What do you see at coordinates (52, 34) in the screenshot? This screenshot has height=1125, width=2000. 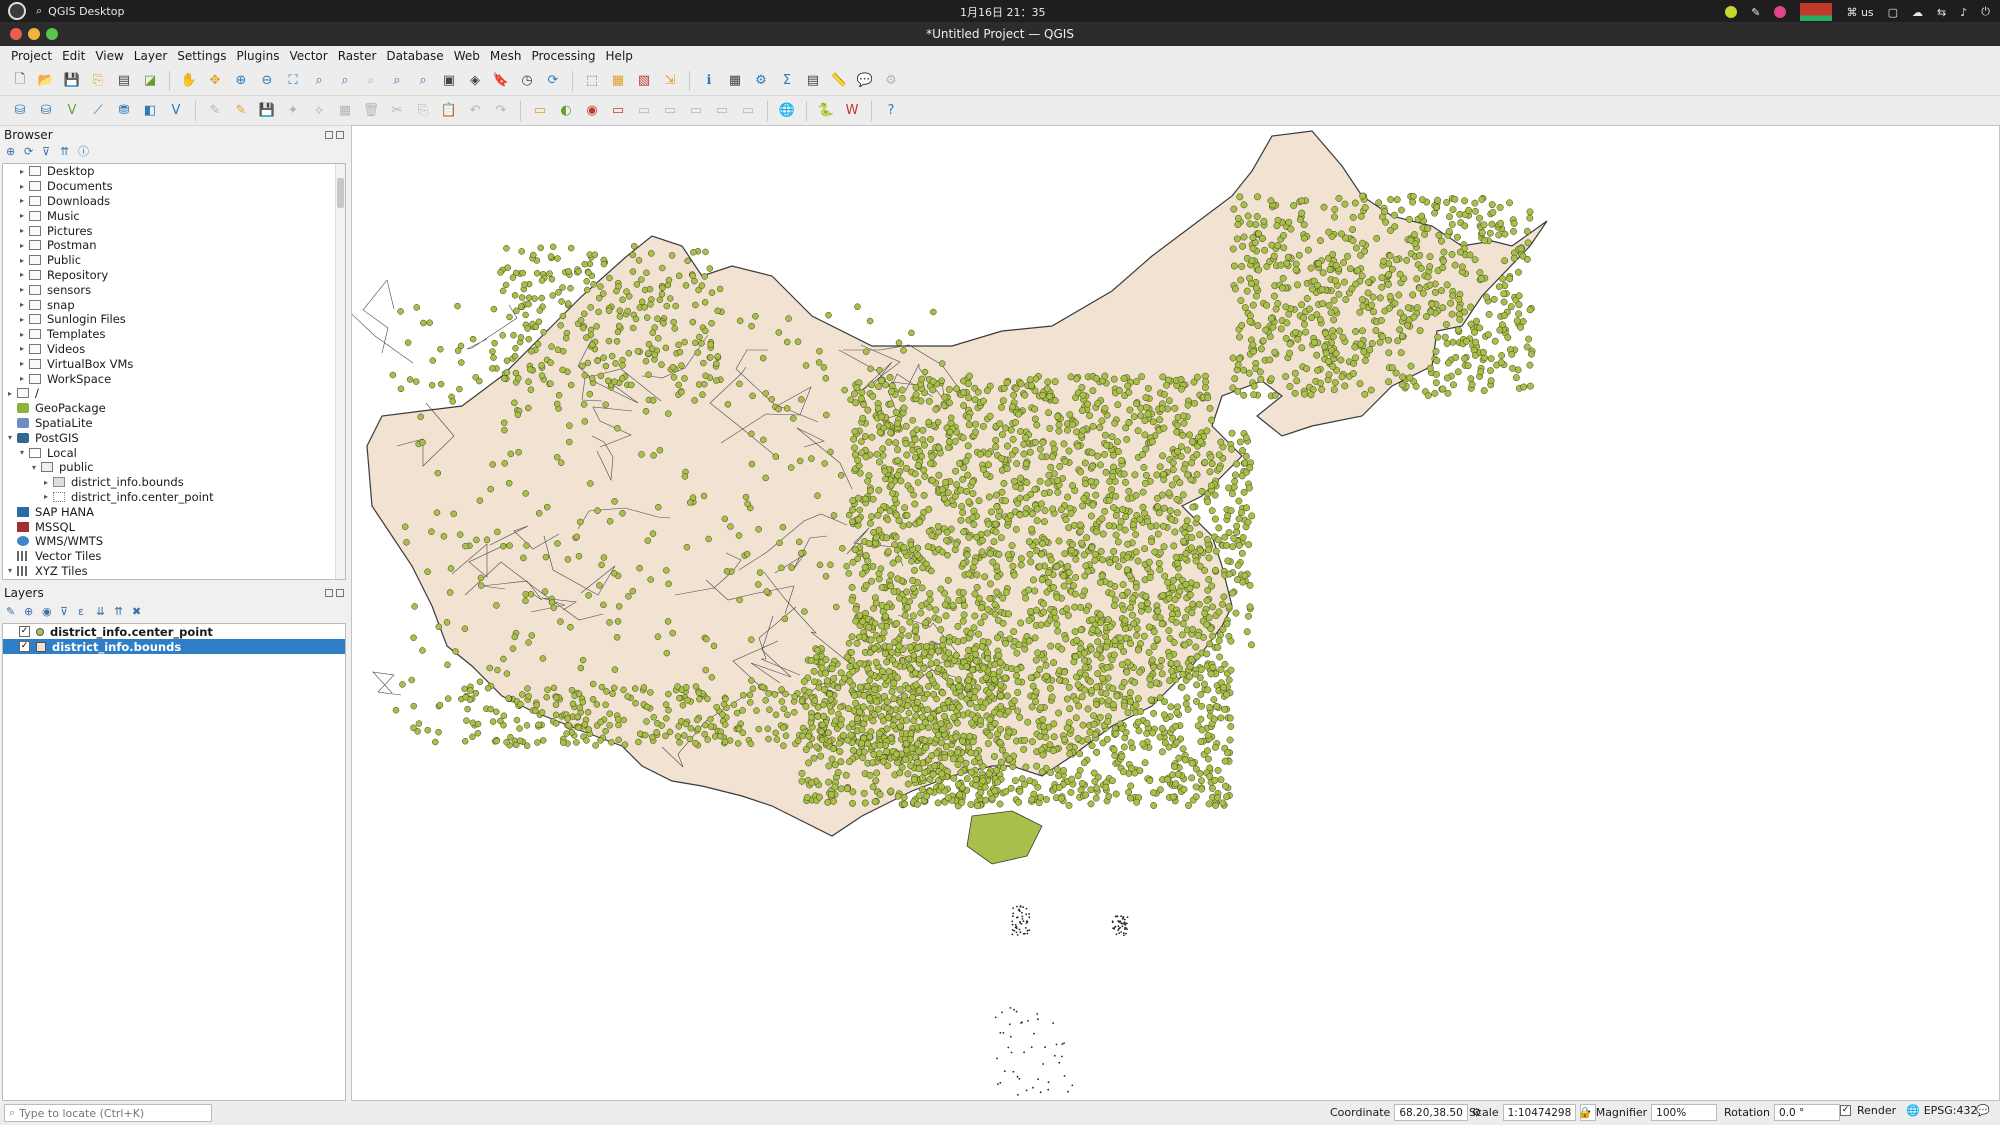 I see `maximize-window-button` at bounding box center [52, 34].